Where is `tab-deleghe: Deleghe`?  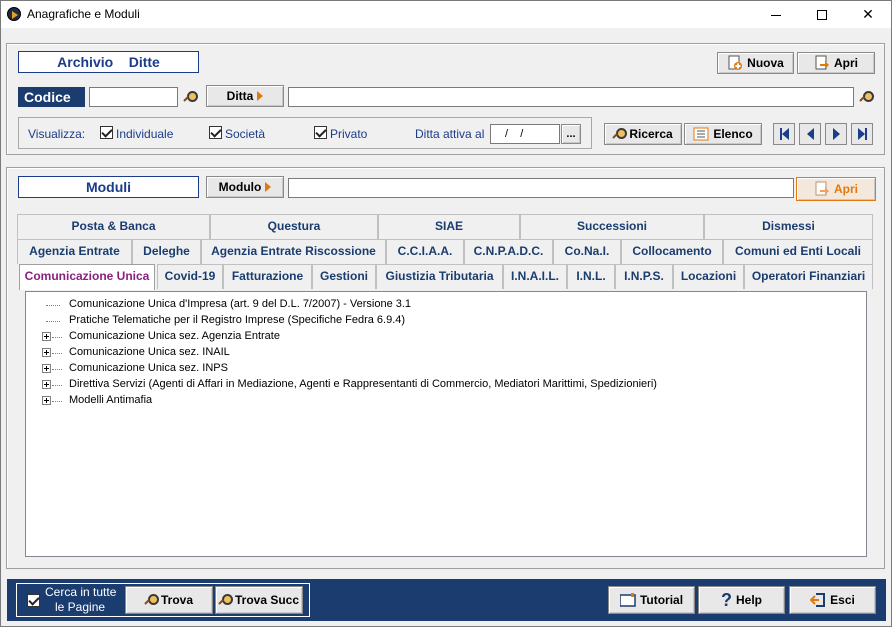
tab-deleghe: Deleghe is located at coordinates (166, 251).